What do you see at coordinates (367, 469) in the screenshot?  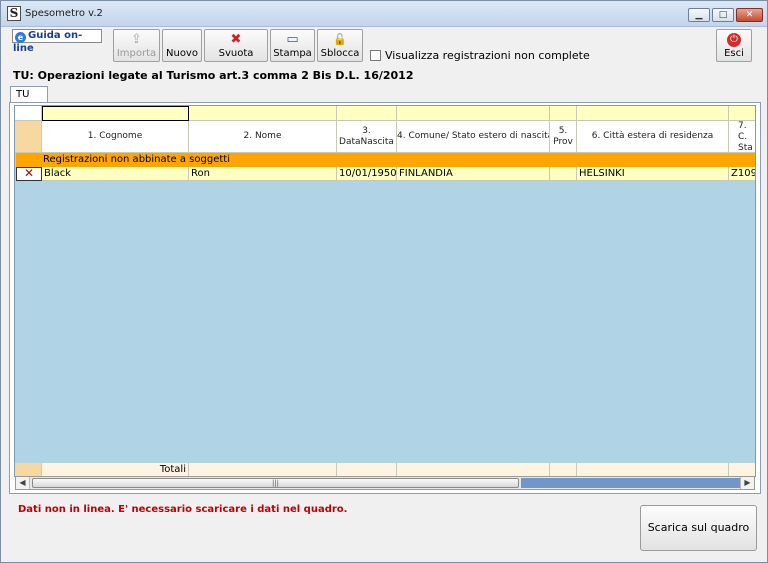 I see `totals-cell-data` at bounding box center [367, 469].